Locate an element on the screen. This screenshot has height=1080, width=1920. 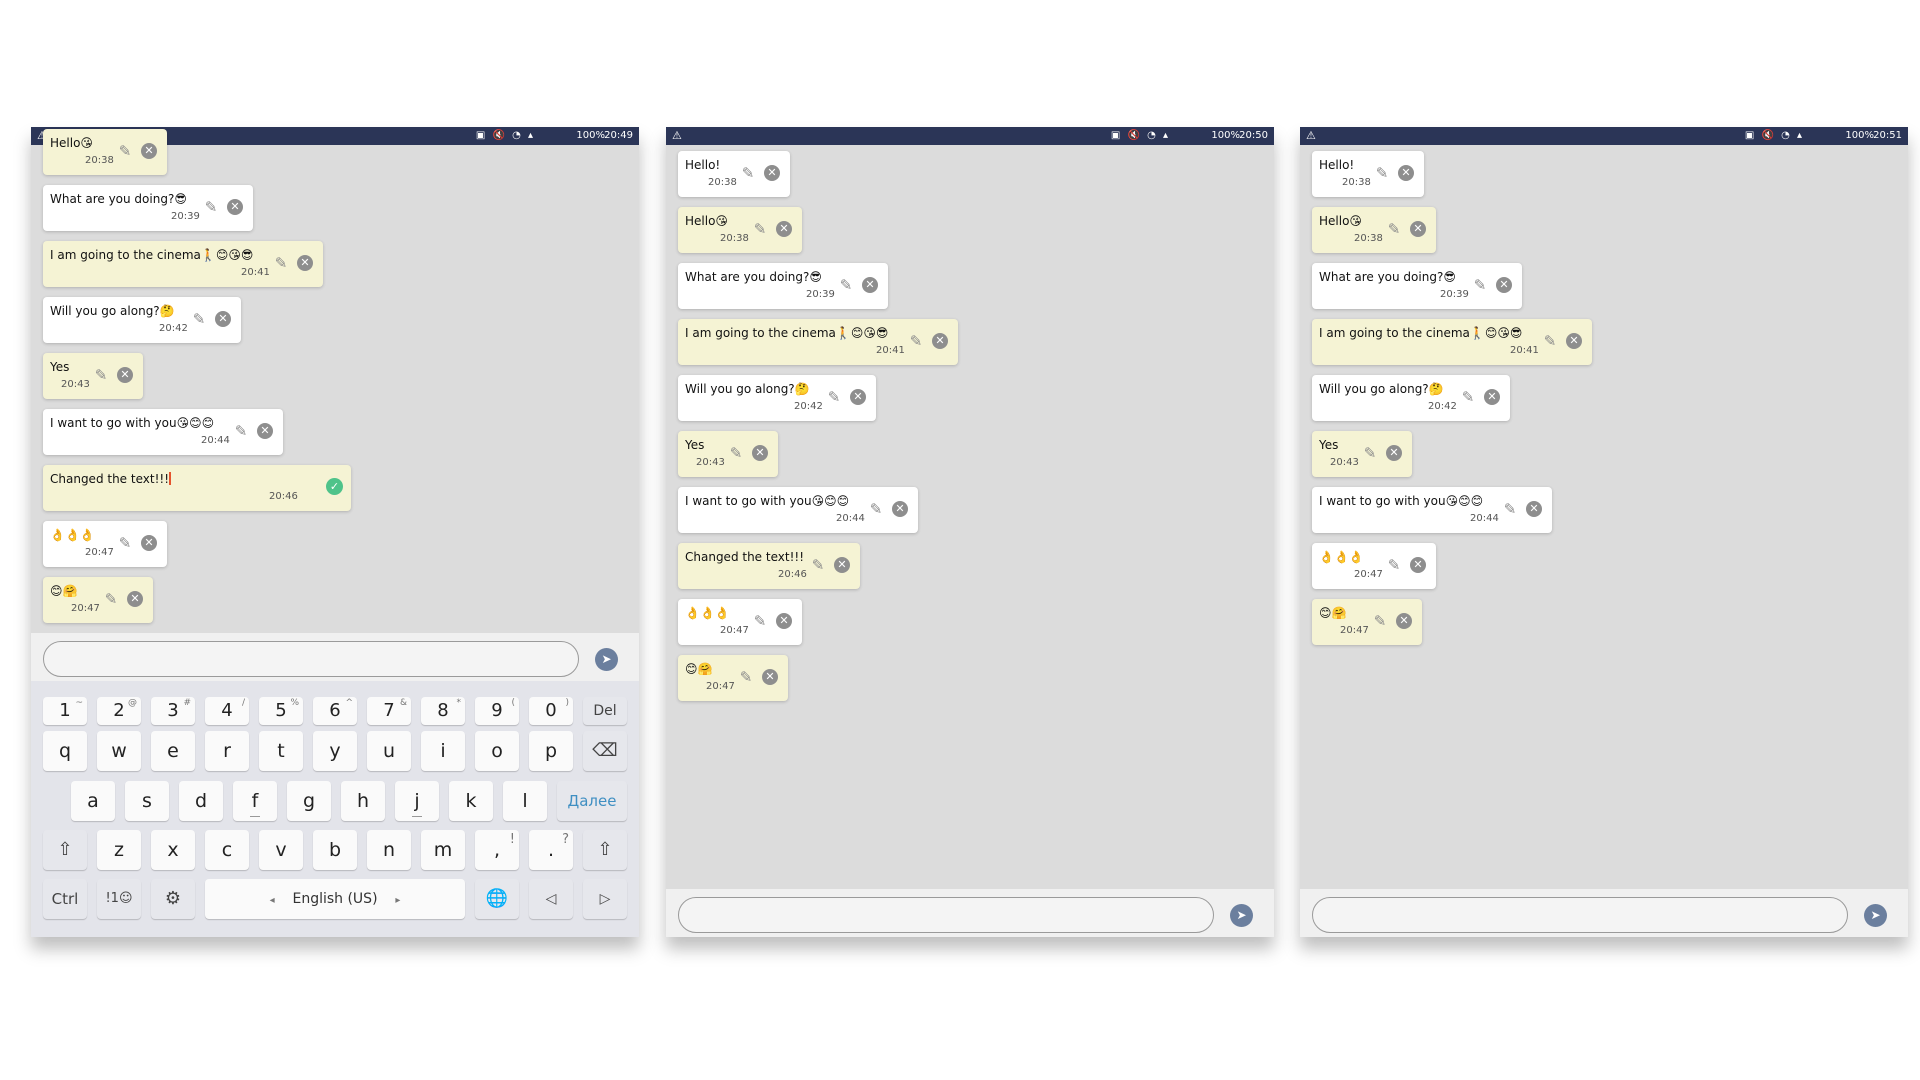
key-u: u is located at coordinates (389, 751).